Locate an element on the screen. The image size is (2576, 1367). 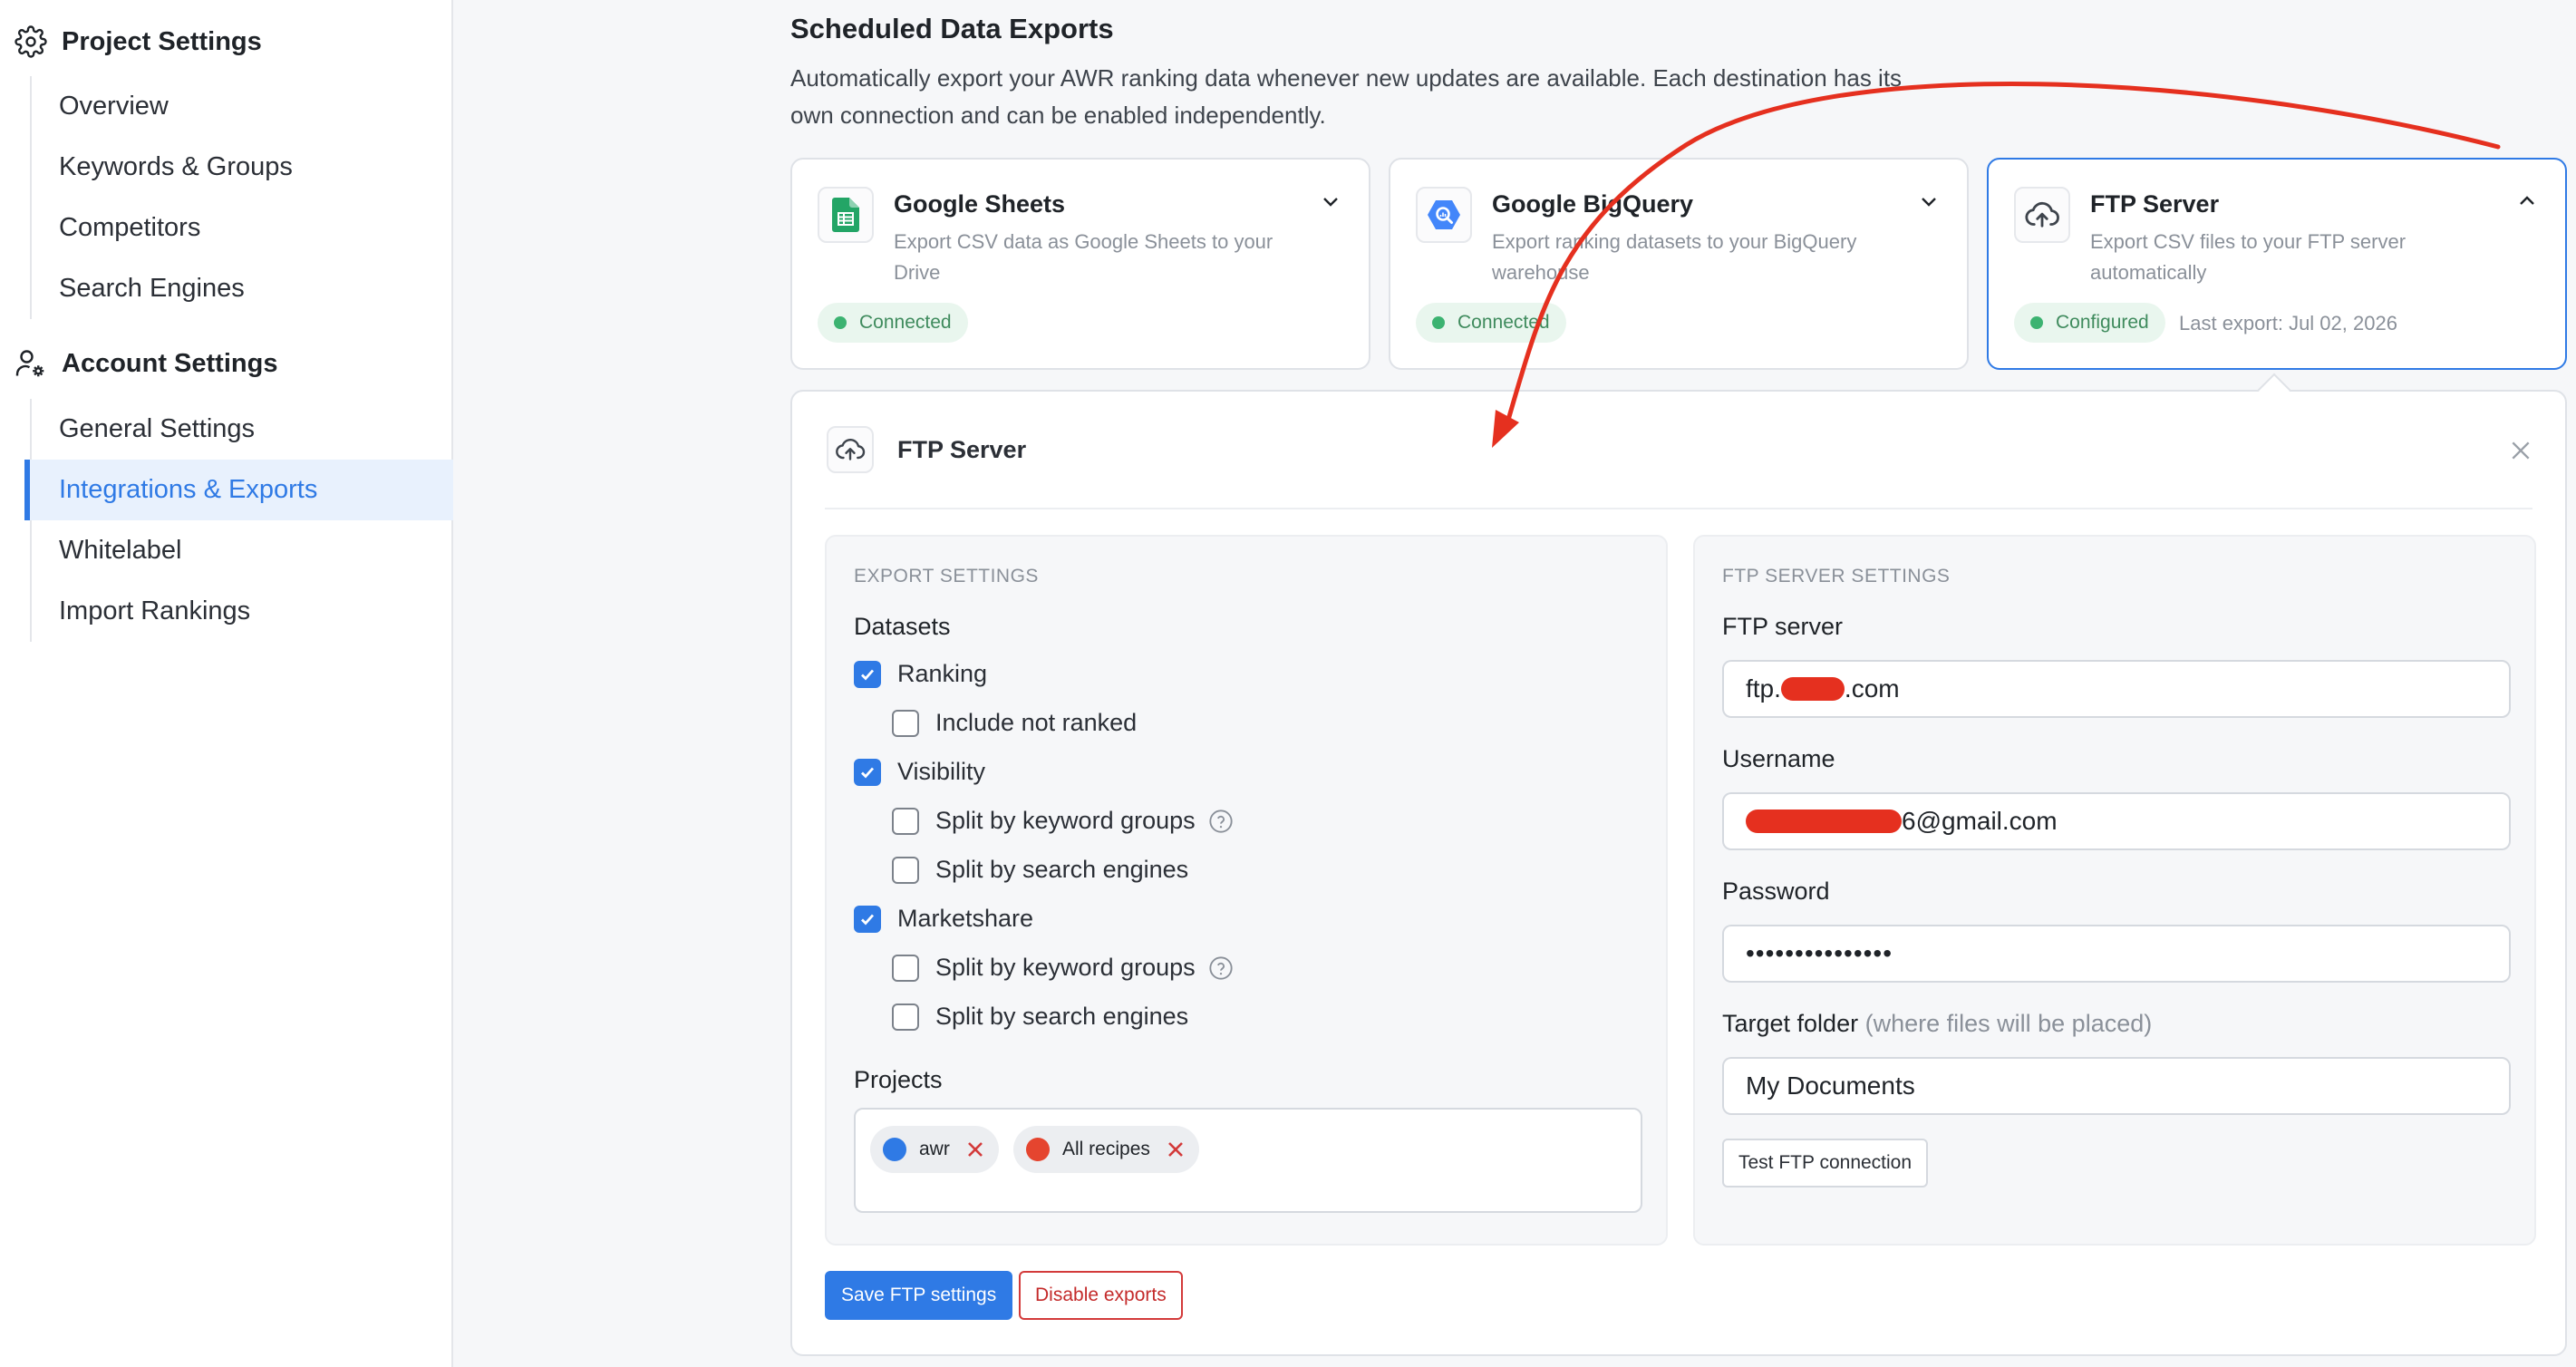
checkbox-marketshare-split-search-engines: Split by search engines is located at coordinates (1040, 1017).